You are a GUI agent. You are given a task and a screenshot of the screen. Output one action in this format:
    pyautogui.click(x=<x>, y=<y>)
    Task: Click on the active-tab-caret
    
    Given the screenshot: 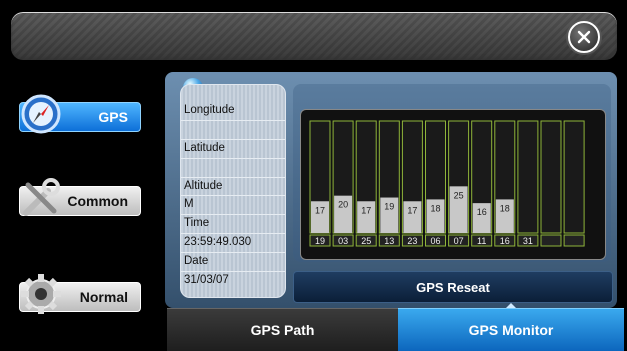 What is the action you would take?
    pyautogui.click(x=511, y=305)
    